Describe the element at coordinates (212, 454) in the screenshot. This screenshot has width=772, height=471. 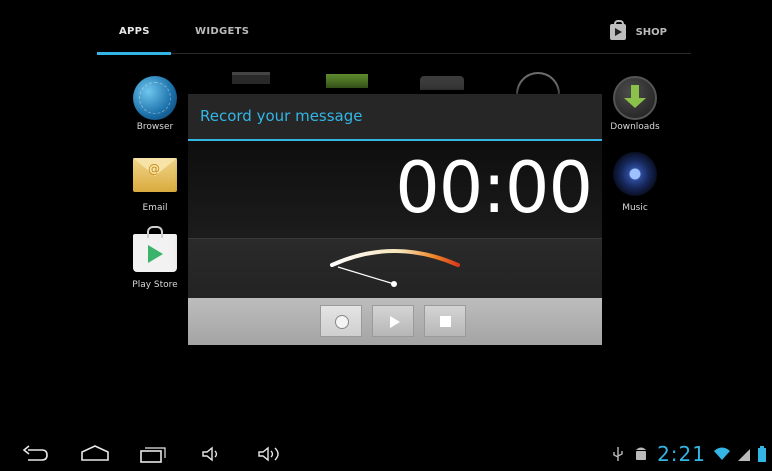
I see `volume-down-icon` at that location.